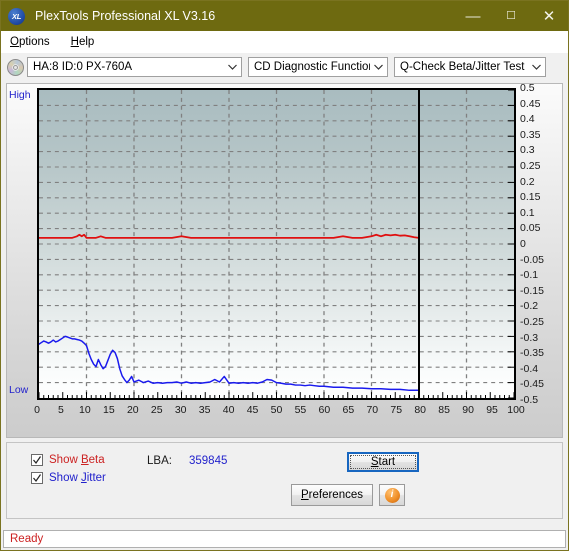 The height and width of the screenshot is (551, 569). I want to click on menu-item-options: Options, so click(30, 42).